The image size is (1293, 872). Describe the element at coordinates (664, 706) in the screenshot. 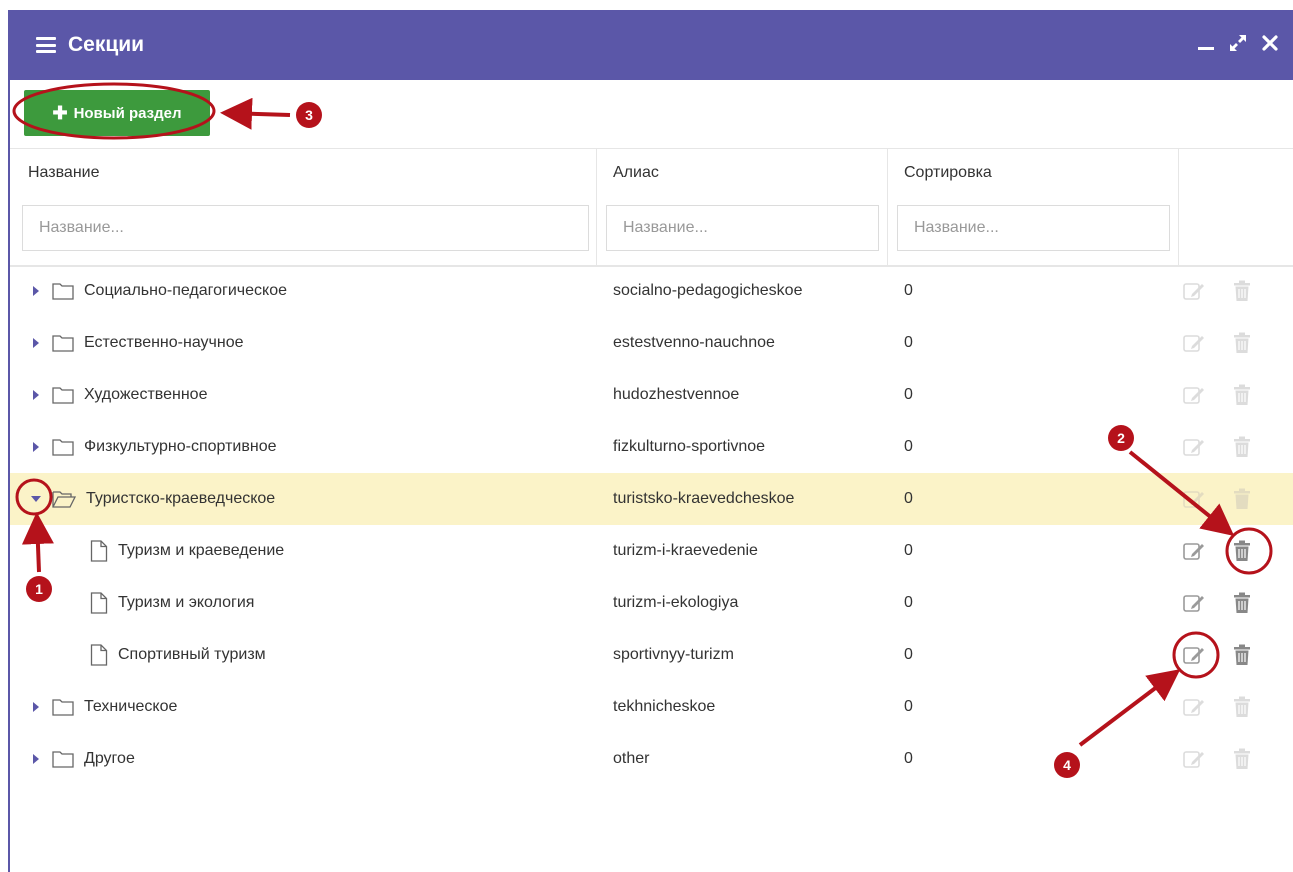

I see `row-alias: tekhnicheskoe` at that location.